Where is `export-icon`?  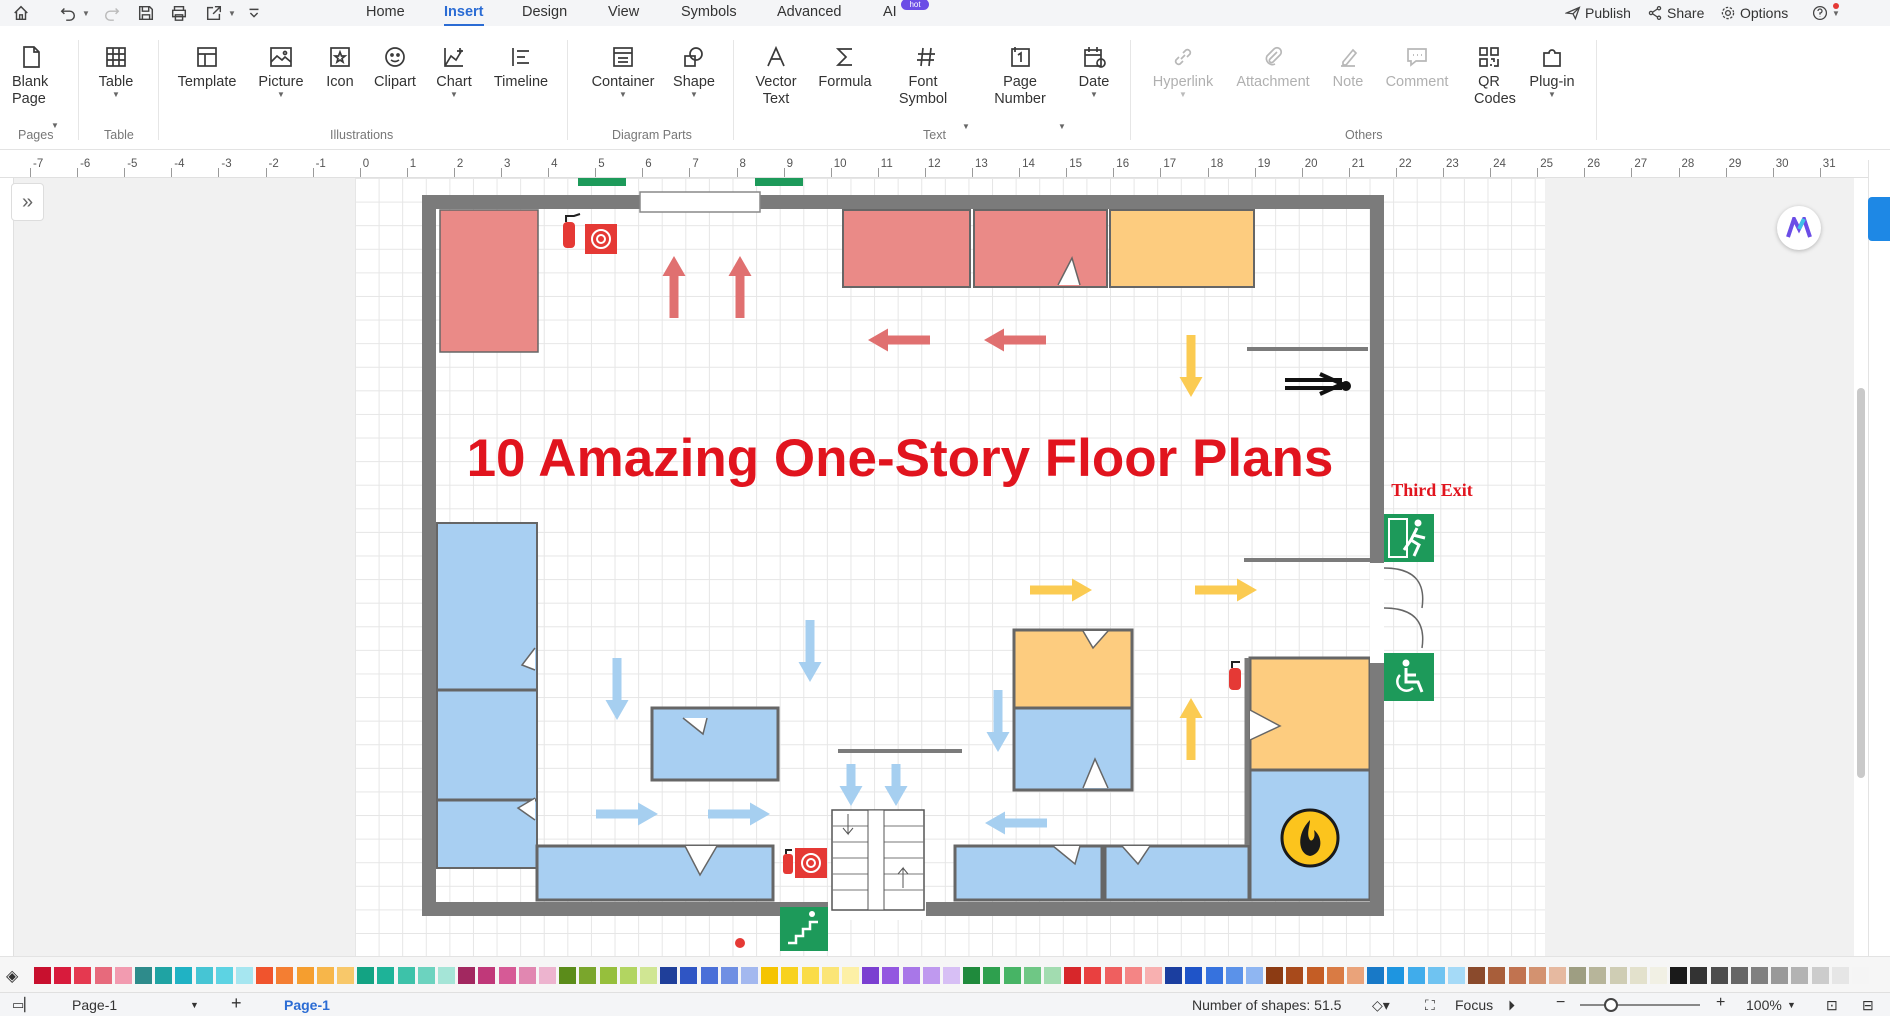 export-icon is located at coordinates (214, 13).